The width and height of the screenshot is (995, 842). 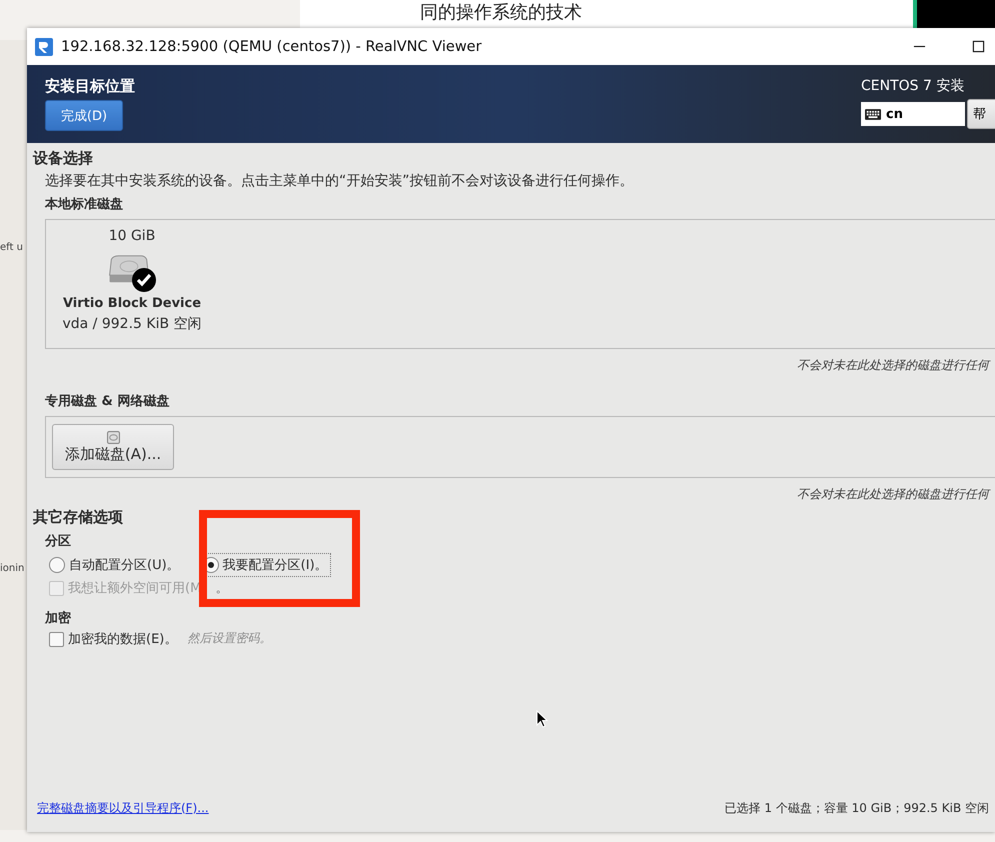 What do you see at coordinates (229, 638) in the screenshot?
I see `hint-text: 然后设置密码。` at bounding box center [229, 638].